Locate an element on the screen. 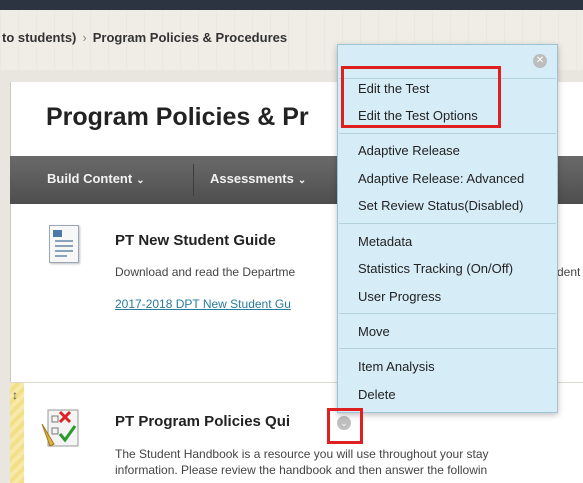 This screenshot has width=583, height=483. item-title-student-guide: PT New Student Guide is located at coordinates (195, 240).